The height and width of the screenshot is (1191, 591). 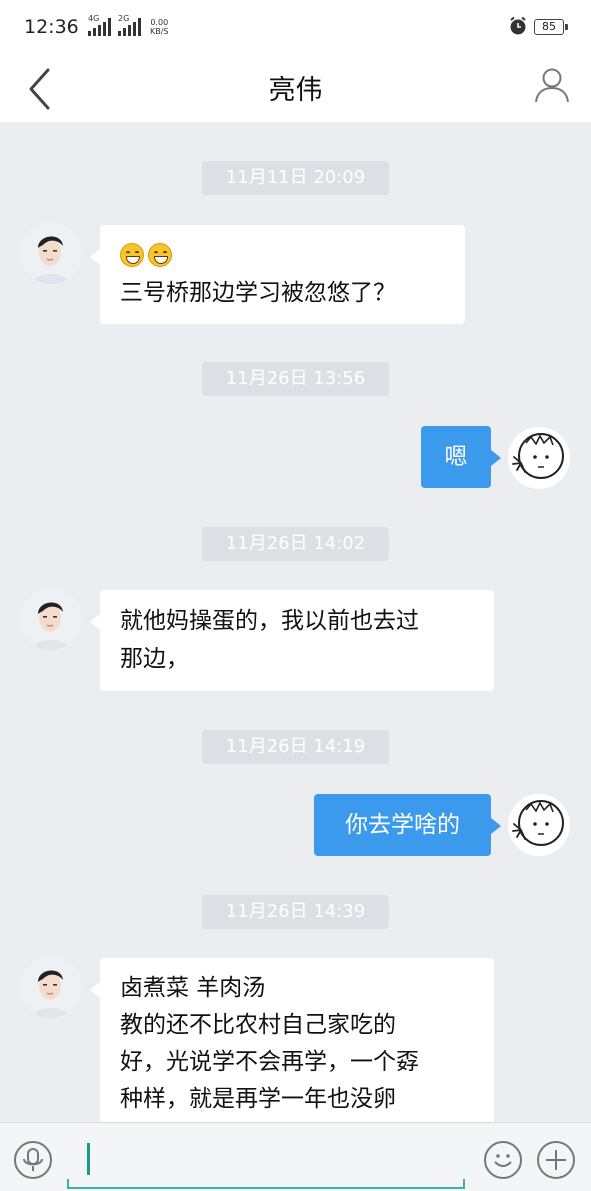 I want to click on sim2-signal-icon: 2G, so click(x=130, y=25).